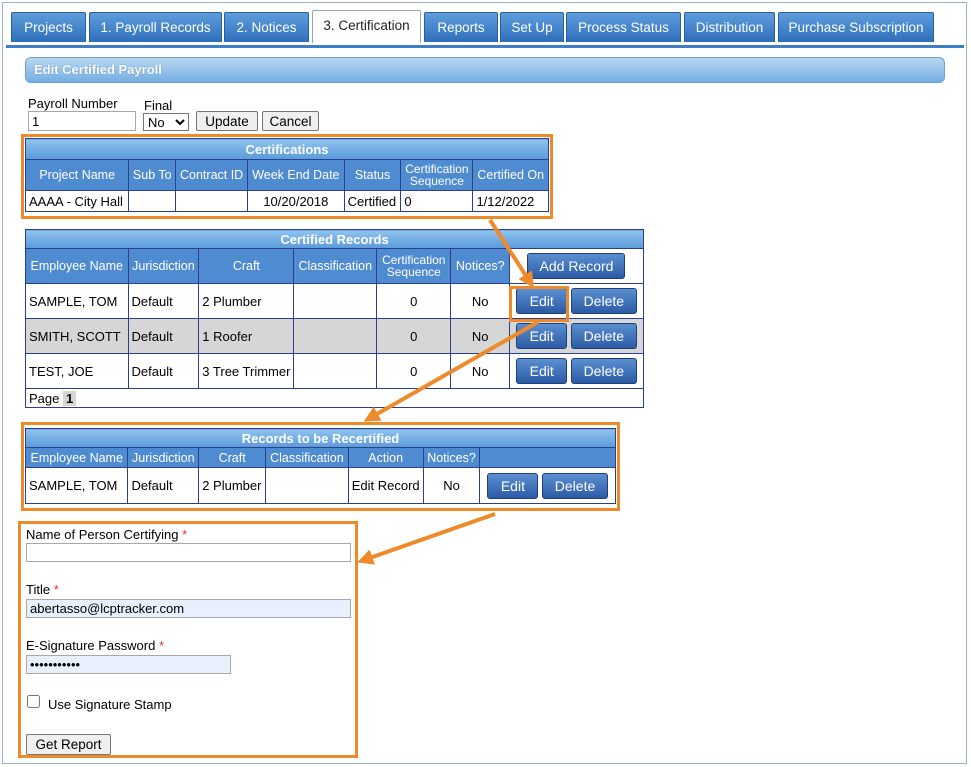 The height and width of the screenshot is (767, 971). I want to click on name-label-text: Name of Person Certifying, so click(102, 534).